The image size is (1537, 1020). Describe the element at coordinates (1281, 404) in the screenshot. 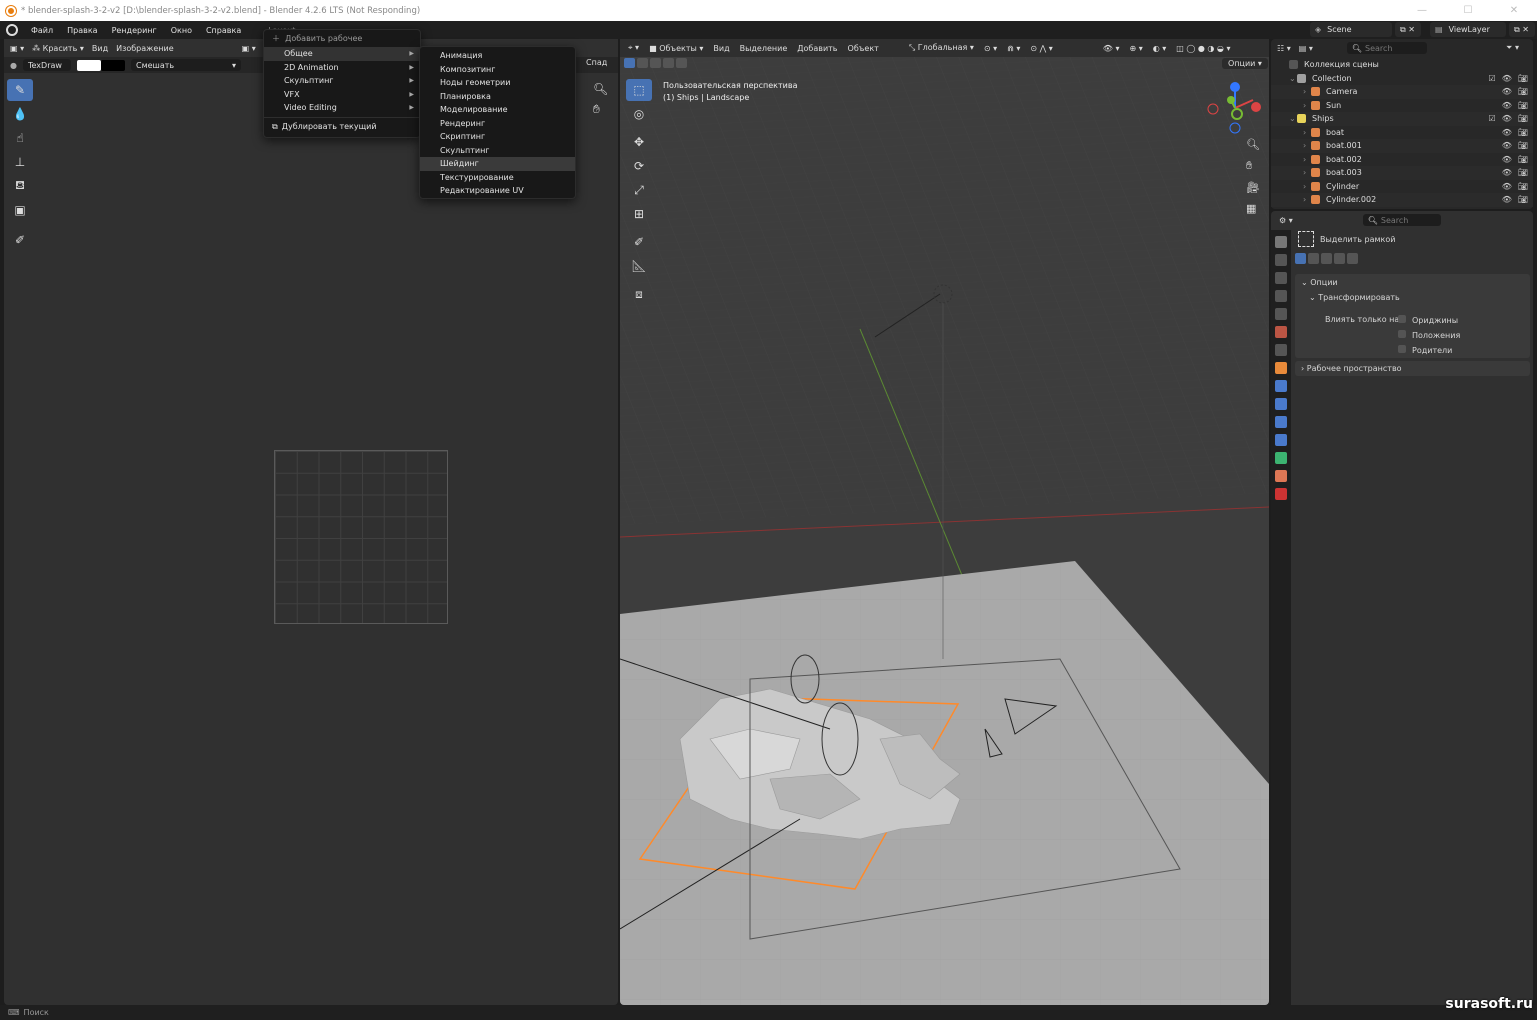

I see `particles-tab-icon` at that location.